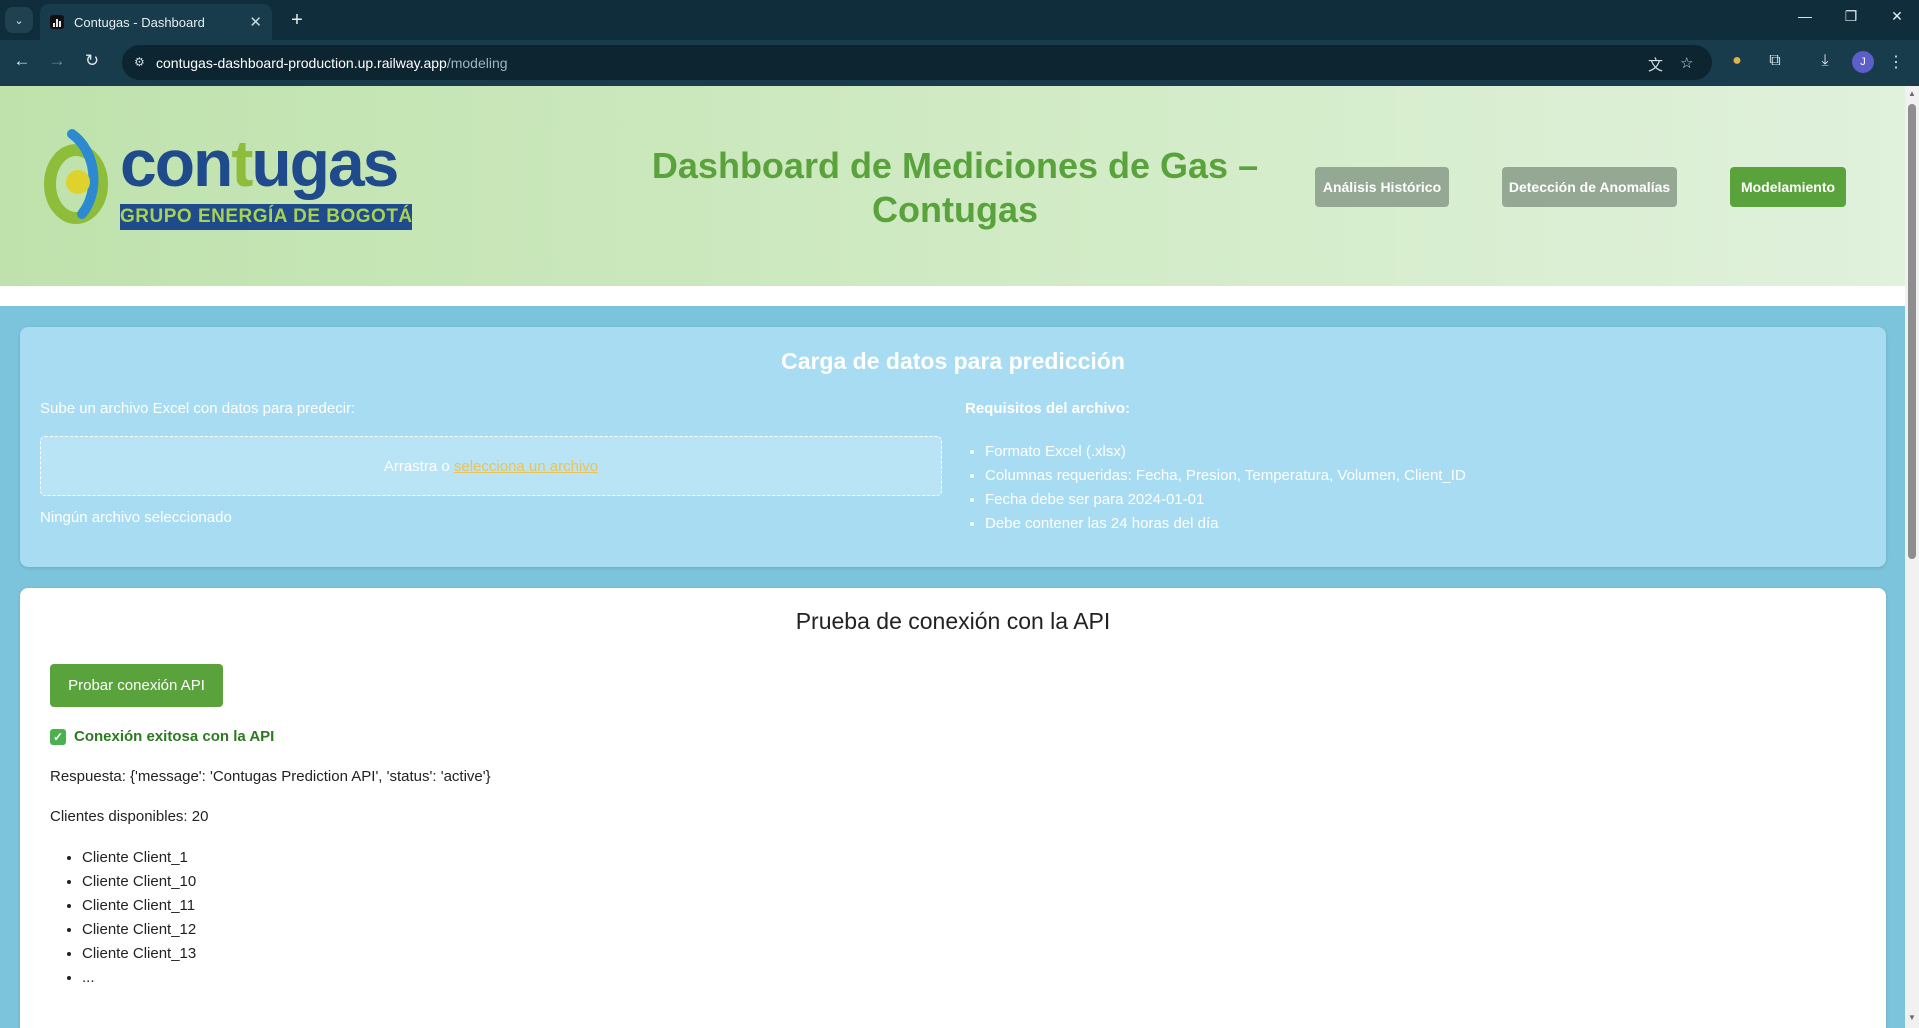 The width and height of the screenshot is (1919, 1028). Describe the element at coordinates (139, 954) in the screenshot. I see `list-item: Cliente Client_13` at that location.